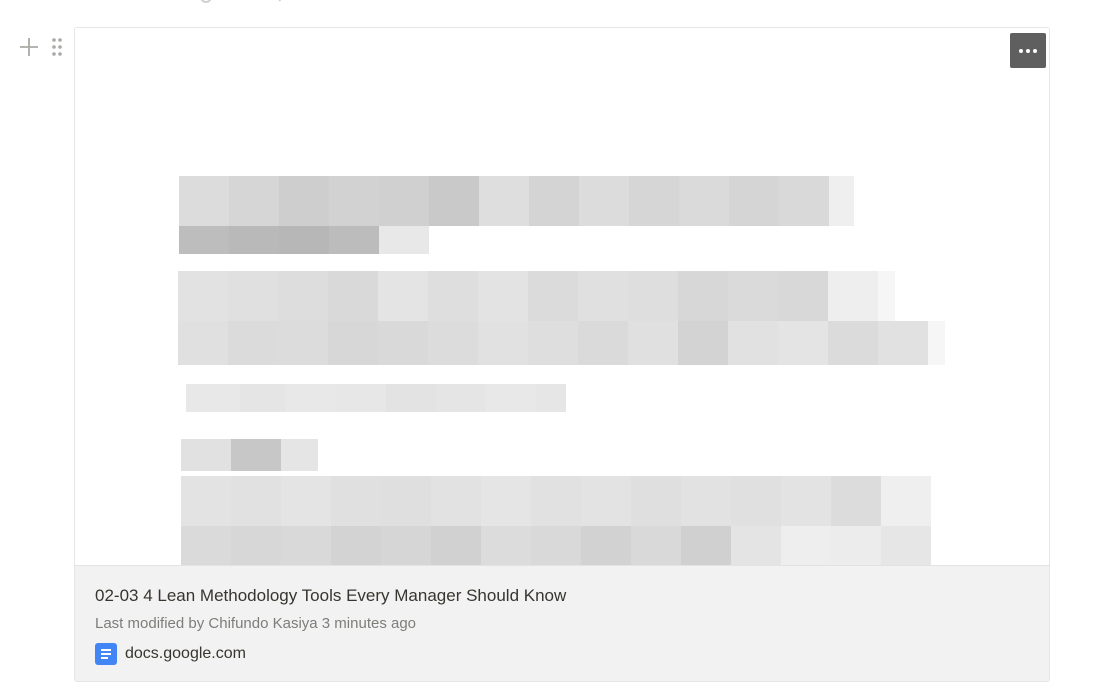  I want to click on heading-fragment, so click(255, 2).